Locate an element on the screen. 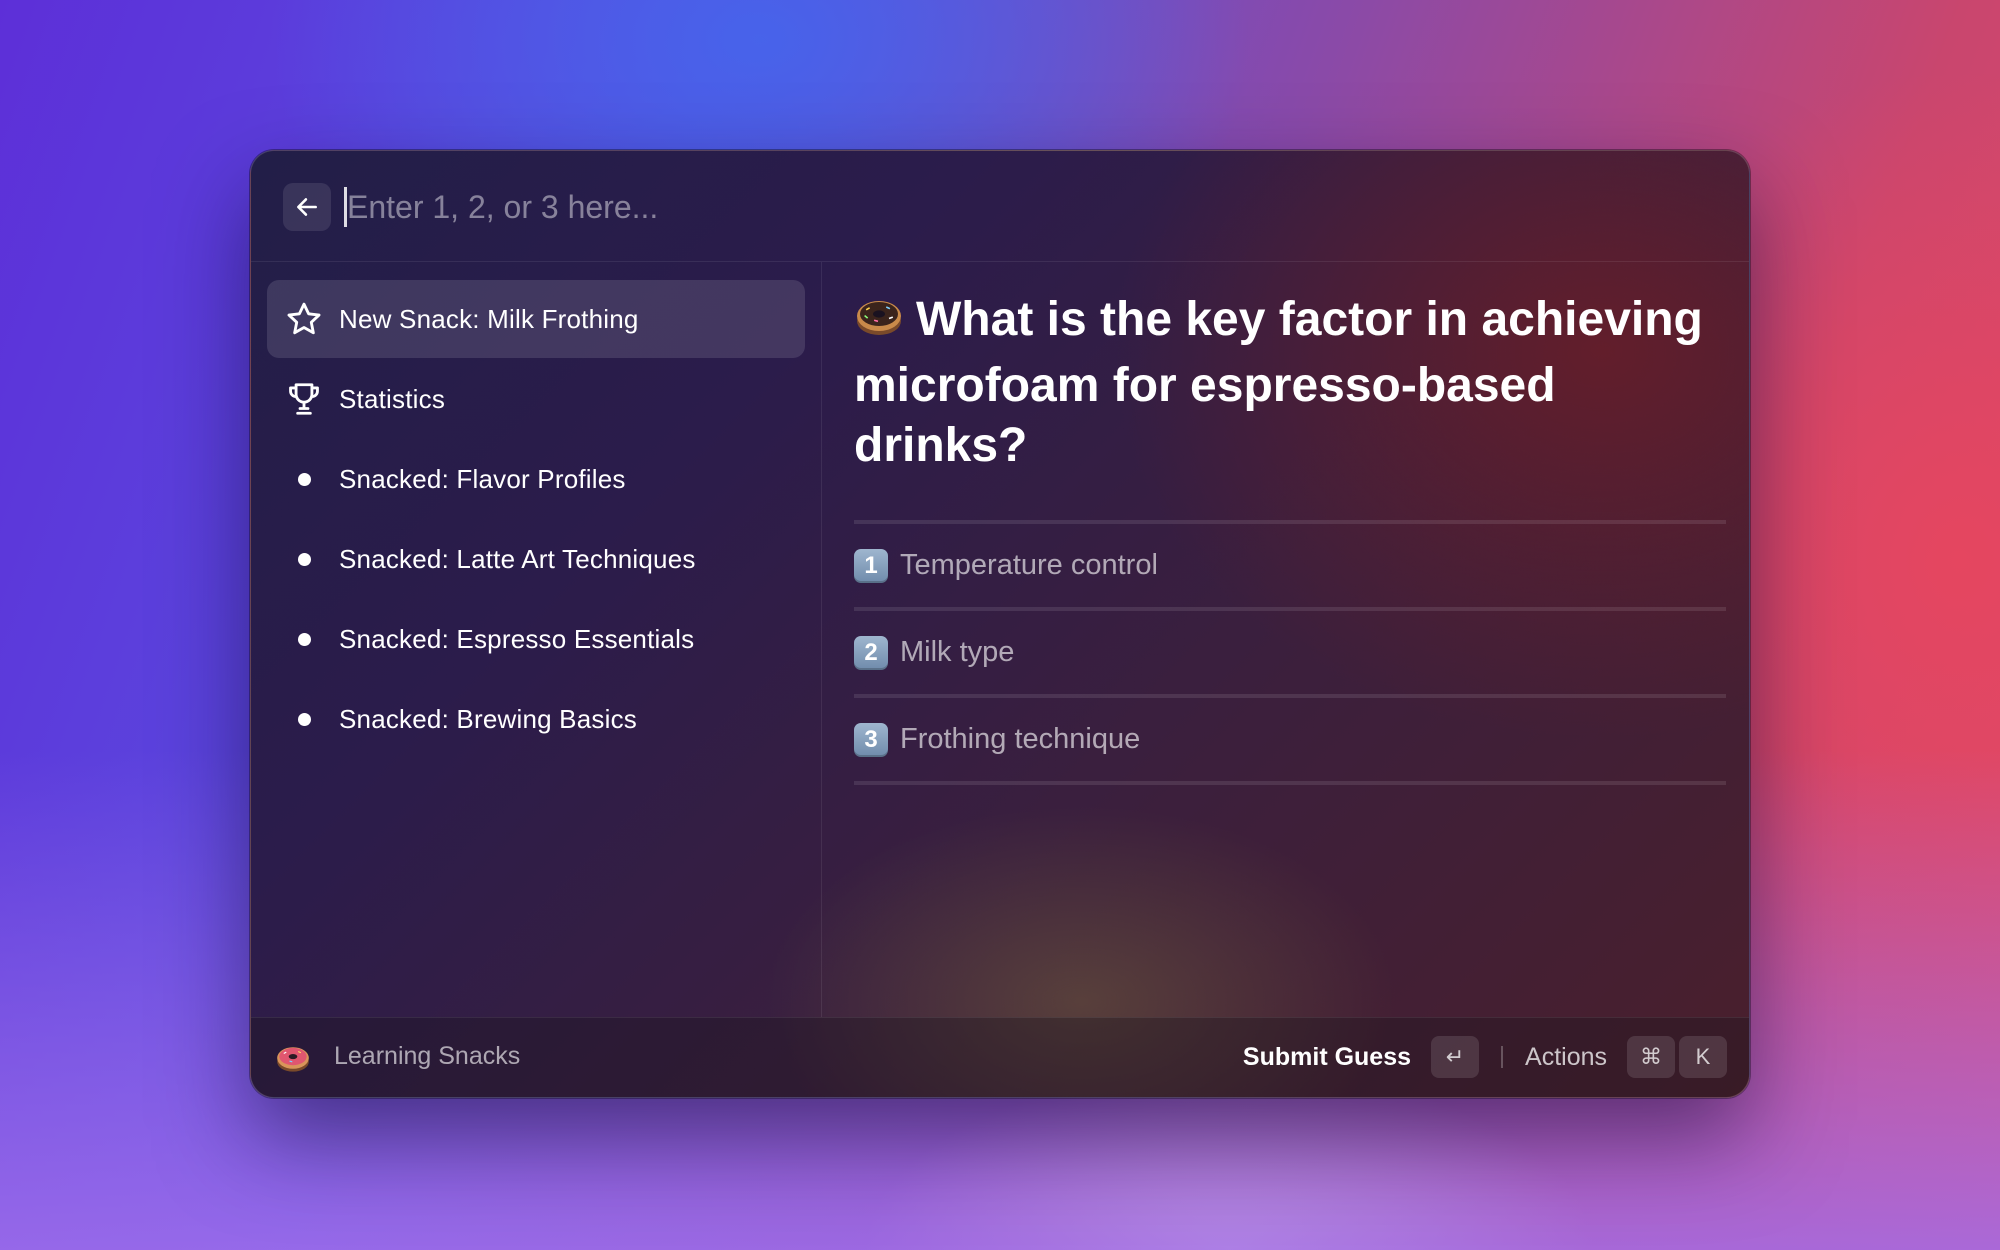 This screenshot has width=2000, height=1250. sidebar-item-statistics: Statistics is located at coordinates (536, 399).